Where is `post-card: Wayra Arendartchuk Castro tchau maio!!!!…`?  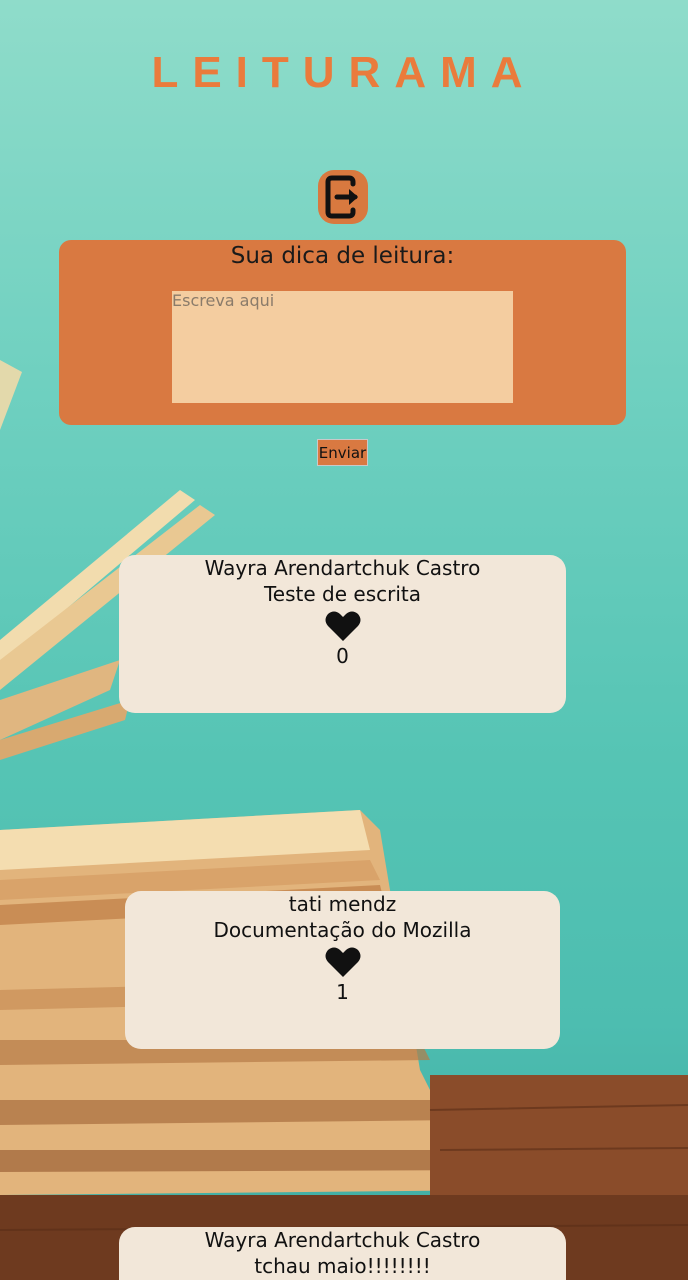 post-card: Wayra Arendartchuk Castro tchau maio!!!!… is located at coordinates (342, 1253).